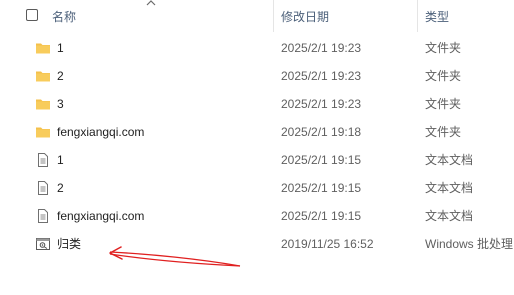 This screenshot has width=514, height=295. Describe the element at coordinates (437, 17) in the screenshot. I see `column-header-type: 类型` at that location.